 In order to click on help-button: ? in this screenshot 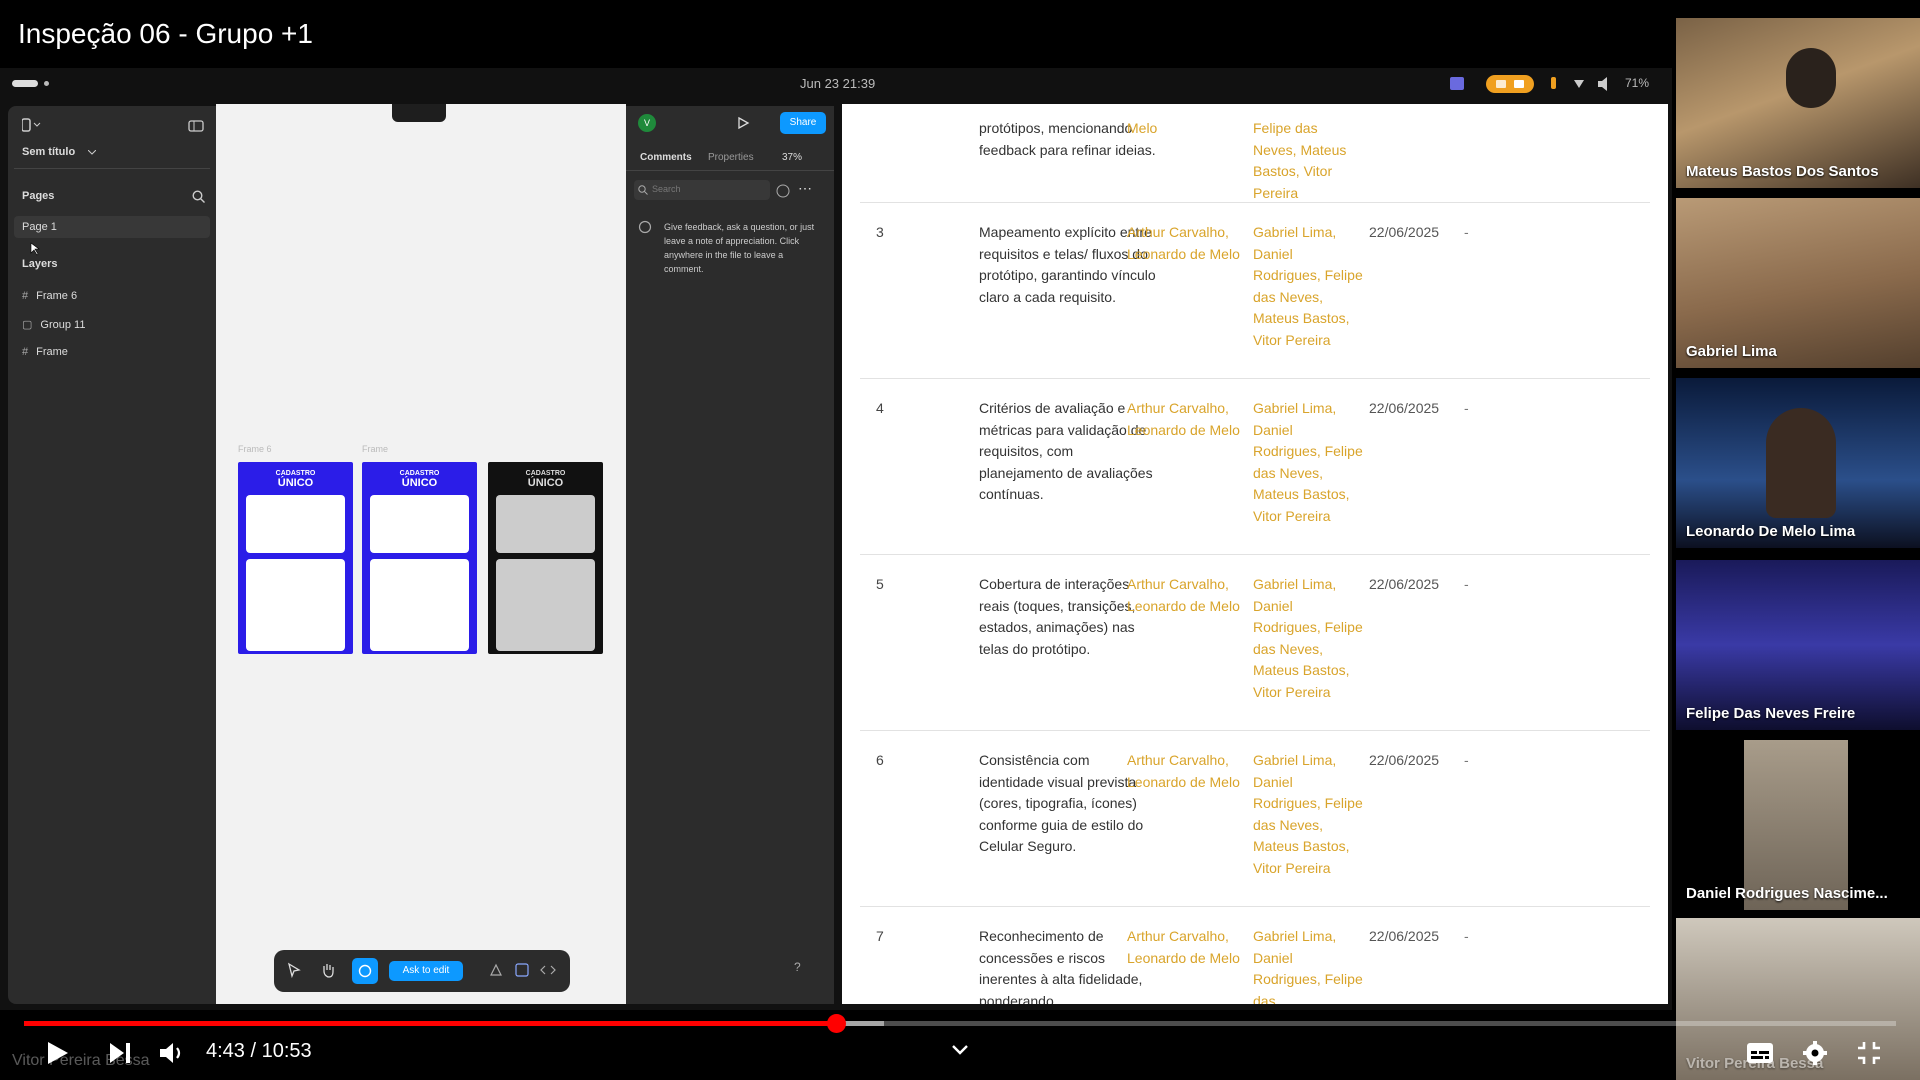, I will do `click(797, 967)`.